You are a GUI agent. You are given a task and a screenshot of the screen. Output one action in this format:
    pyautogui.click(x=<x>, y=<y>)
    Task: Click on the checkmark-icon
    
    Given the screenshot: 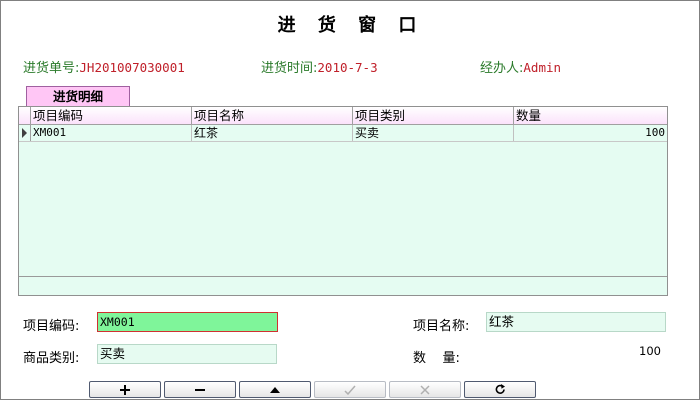 What is the action you would take?
    pyautogui.click(x=350, y=390)
    